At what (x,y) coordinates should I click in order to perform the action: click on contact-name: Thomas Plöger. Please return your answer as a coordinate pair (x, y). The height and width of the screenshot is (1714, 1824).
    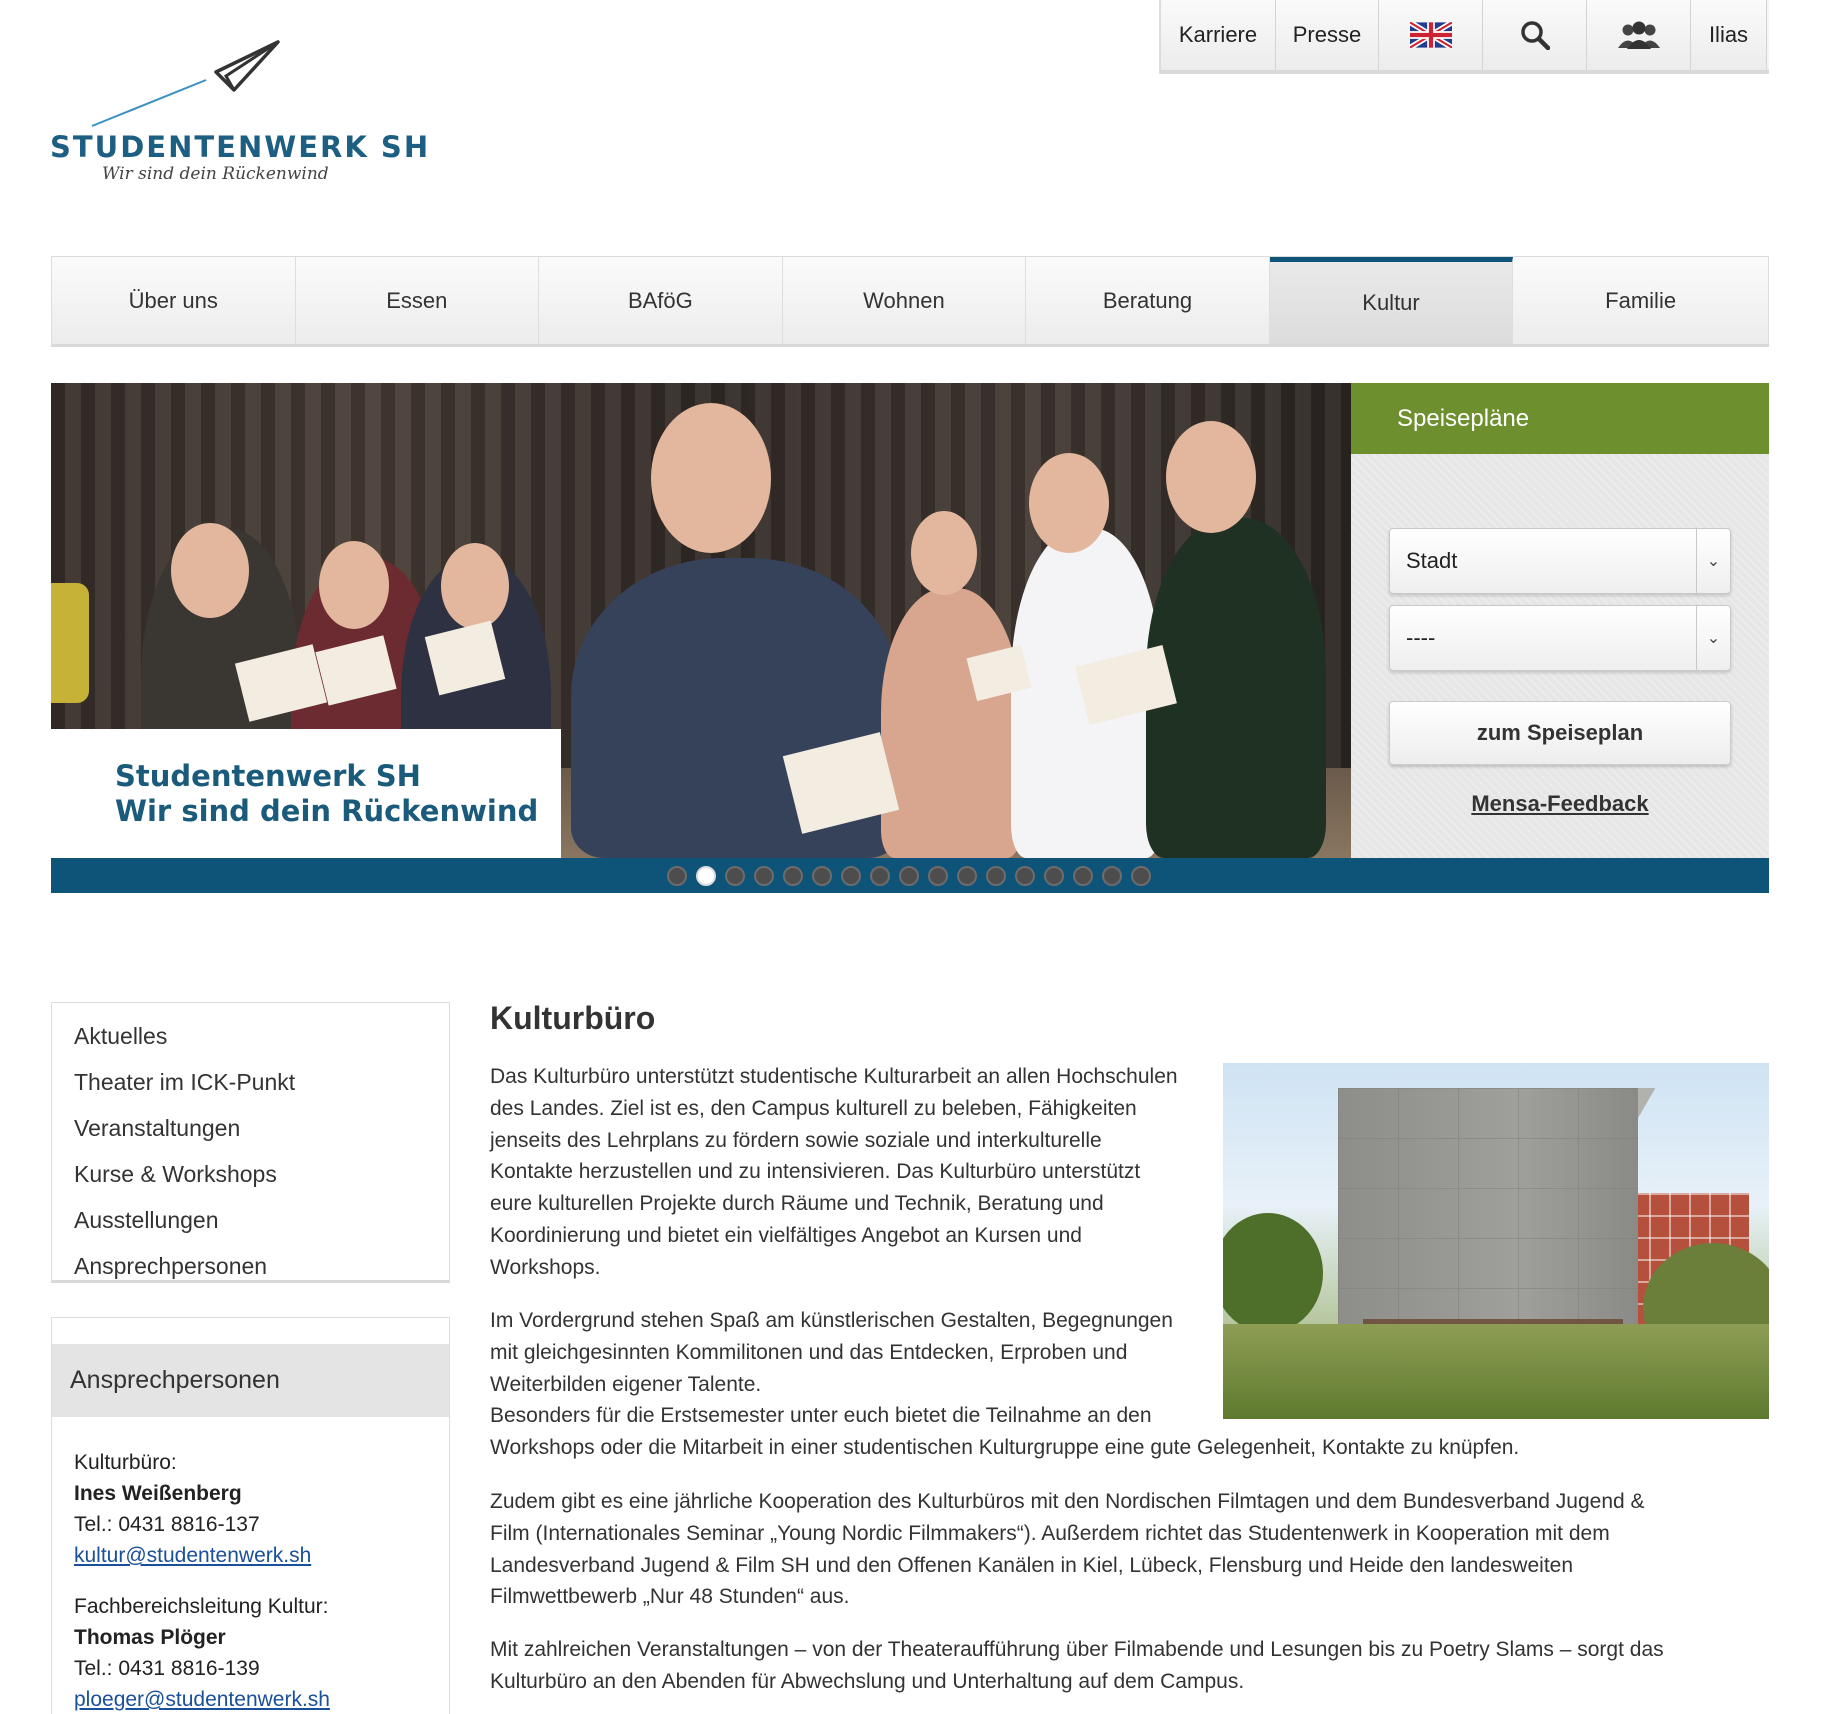
    Looking at the image, I should click on (150, 1637).